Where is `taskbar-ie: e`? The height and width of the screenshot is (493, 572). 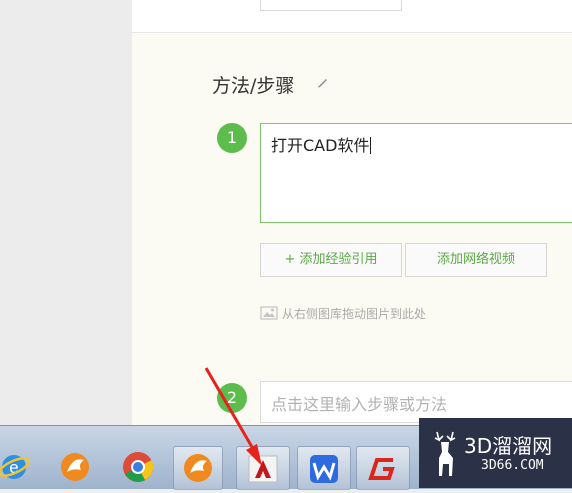
taskbar-ie: e is located at coordinates (19, 467).